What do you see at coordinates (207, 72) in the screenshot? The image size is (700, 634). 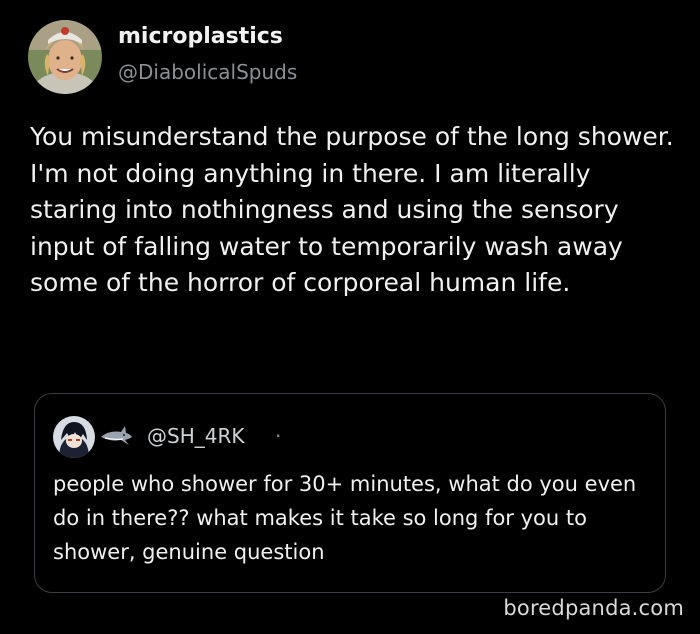 I see `user-handle: @DiabolicalSpuds` at bounding box center [207, 72].